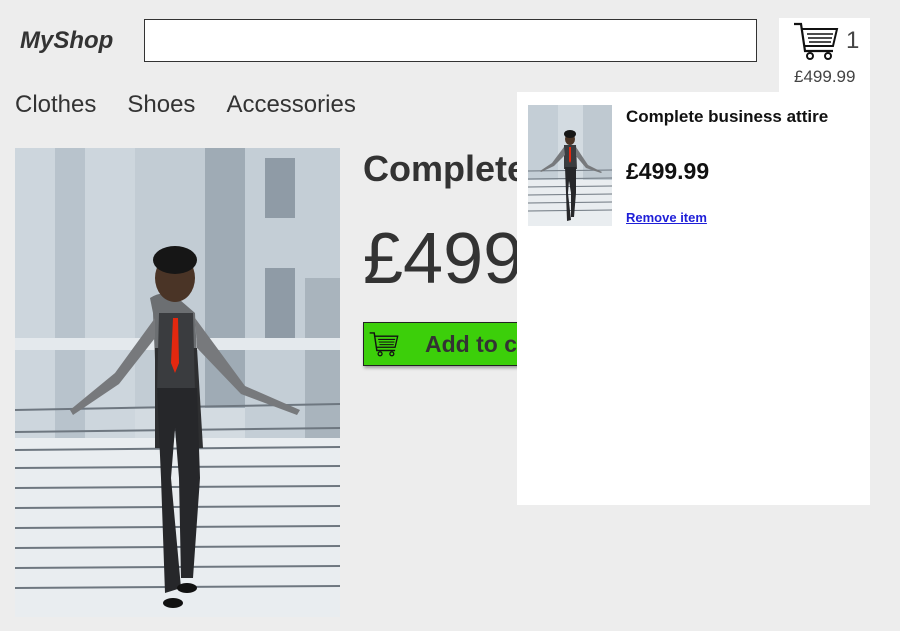  I want to click on remove-item-link: Remove item, so click(666, 217).